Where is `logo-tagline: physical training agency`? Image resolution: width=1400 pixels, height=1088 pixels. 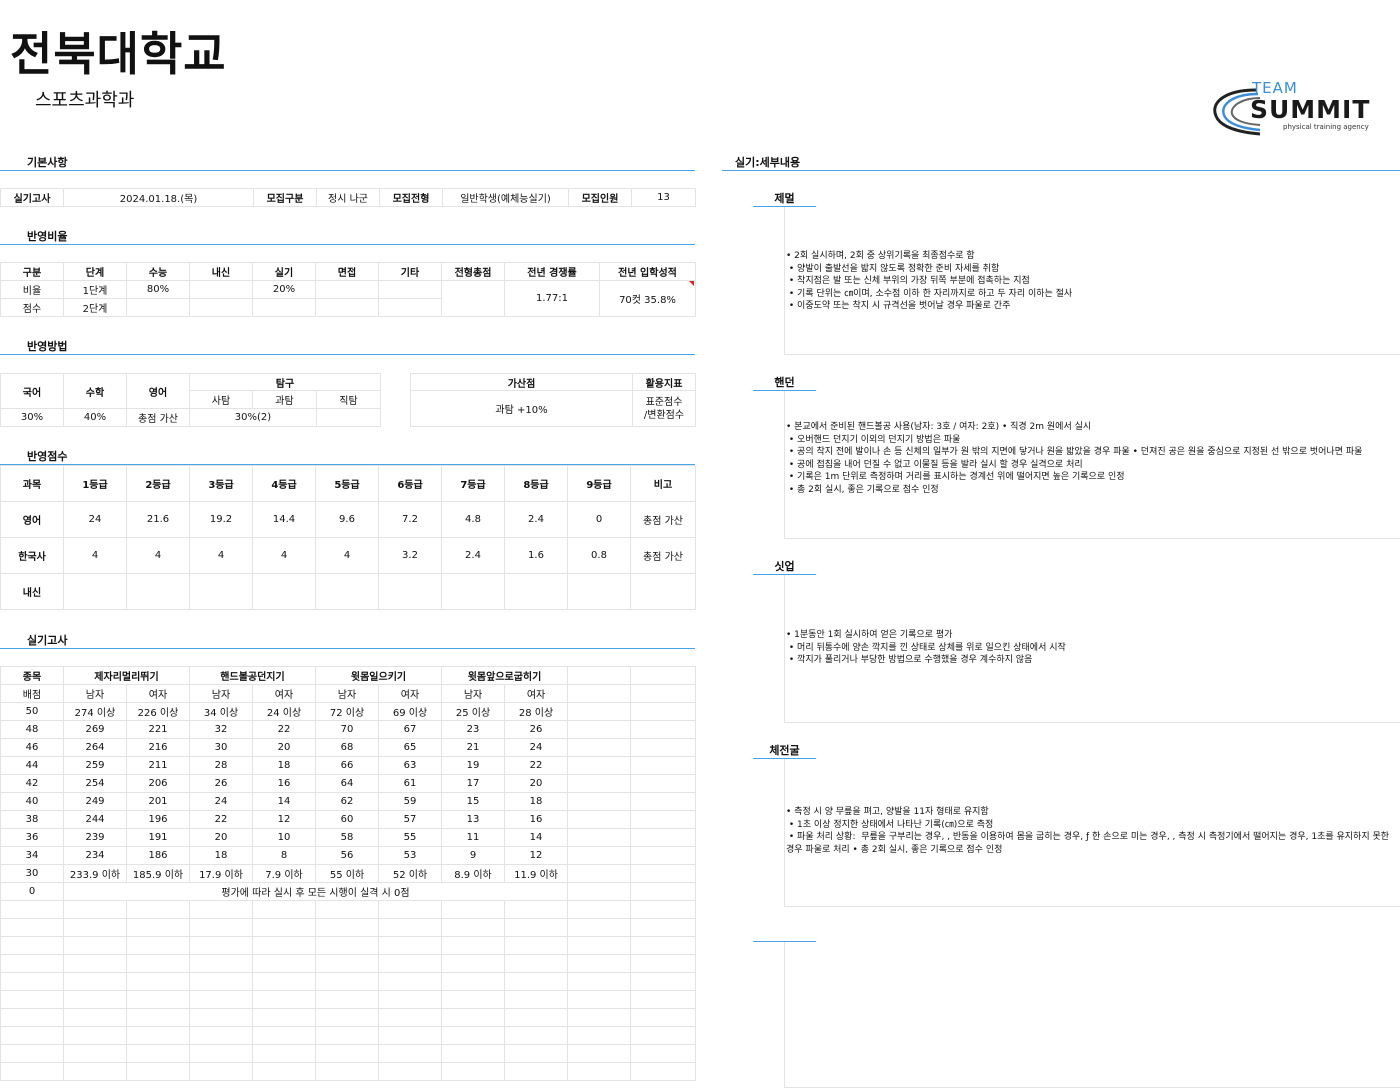
logo-tagline: physical training agency is located at coordinates (1326, 127).